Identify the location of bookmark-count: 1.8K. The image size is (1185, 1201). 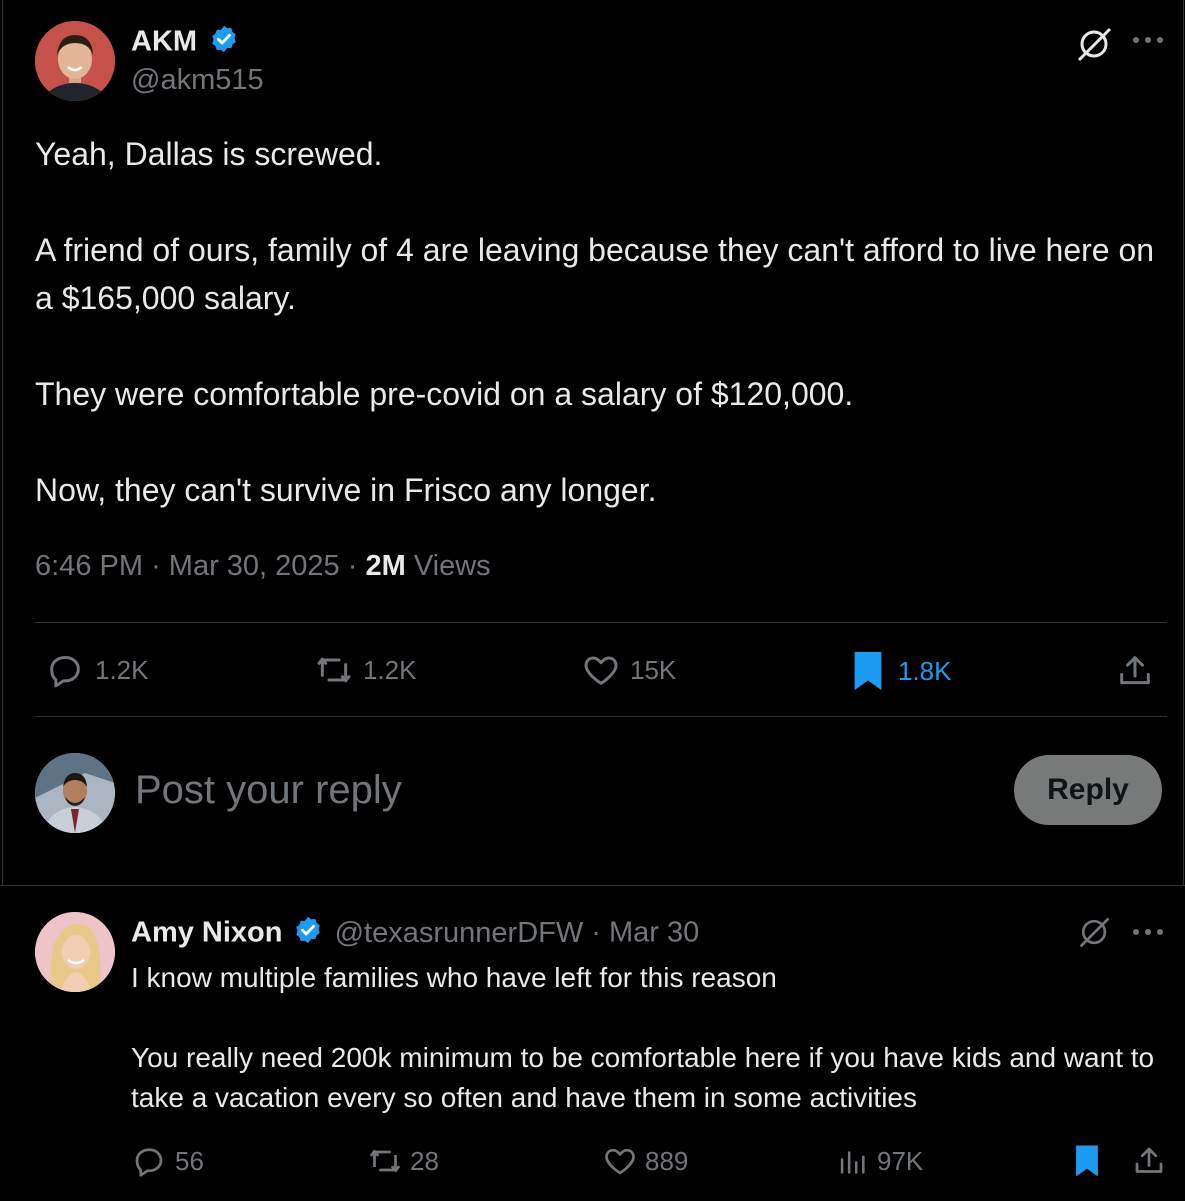
(925, 670).